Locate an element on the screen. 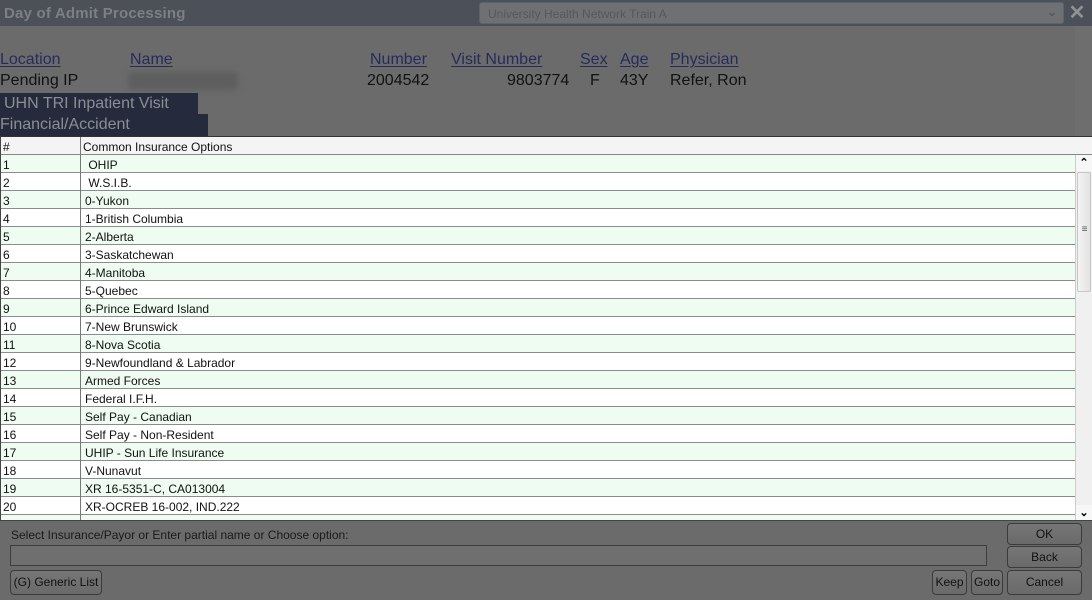  chevron-down-icon: ⌄ is located at coordinates (1051, 12).